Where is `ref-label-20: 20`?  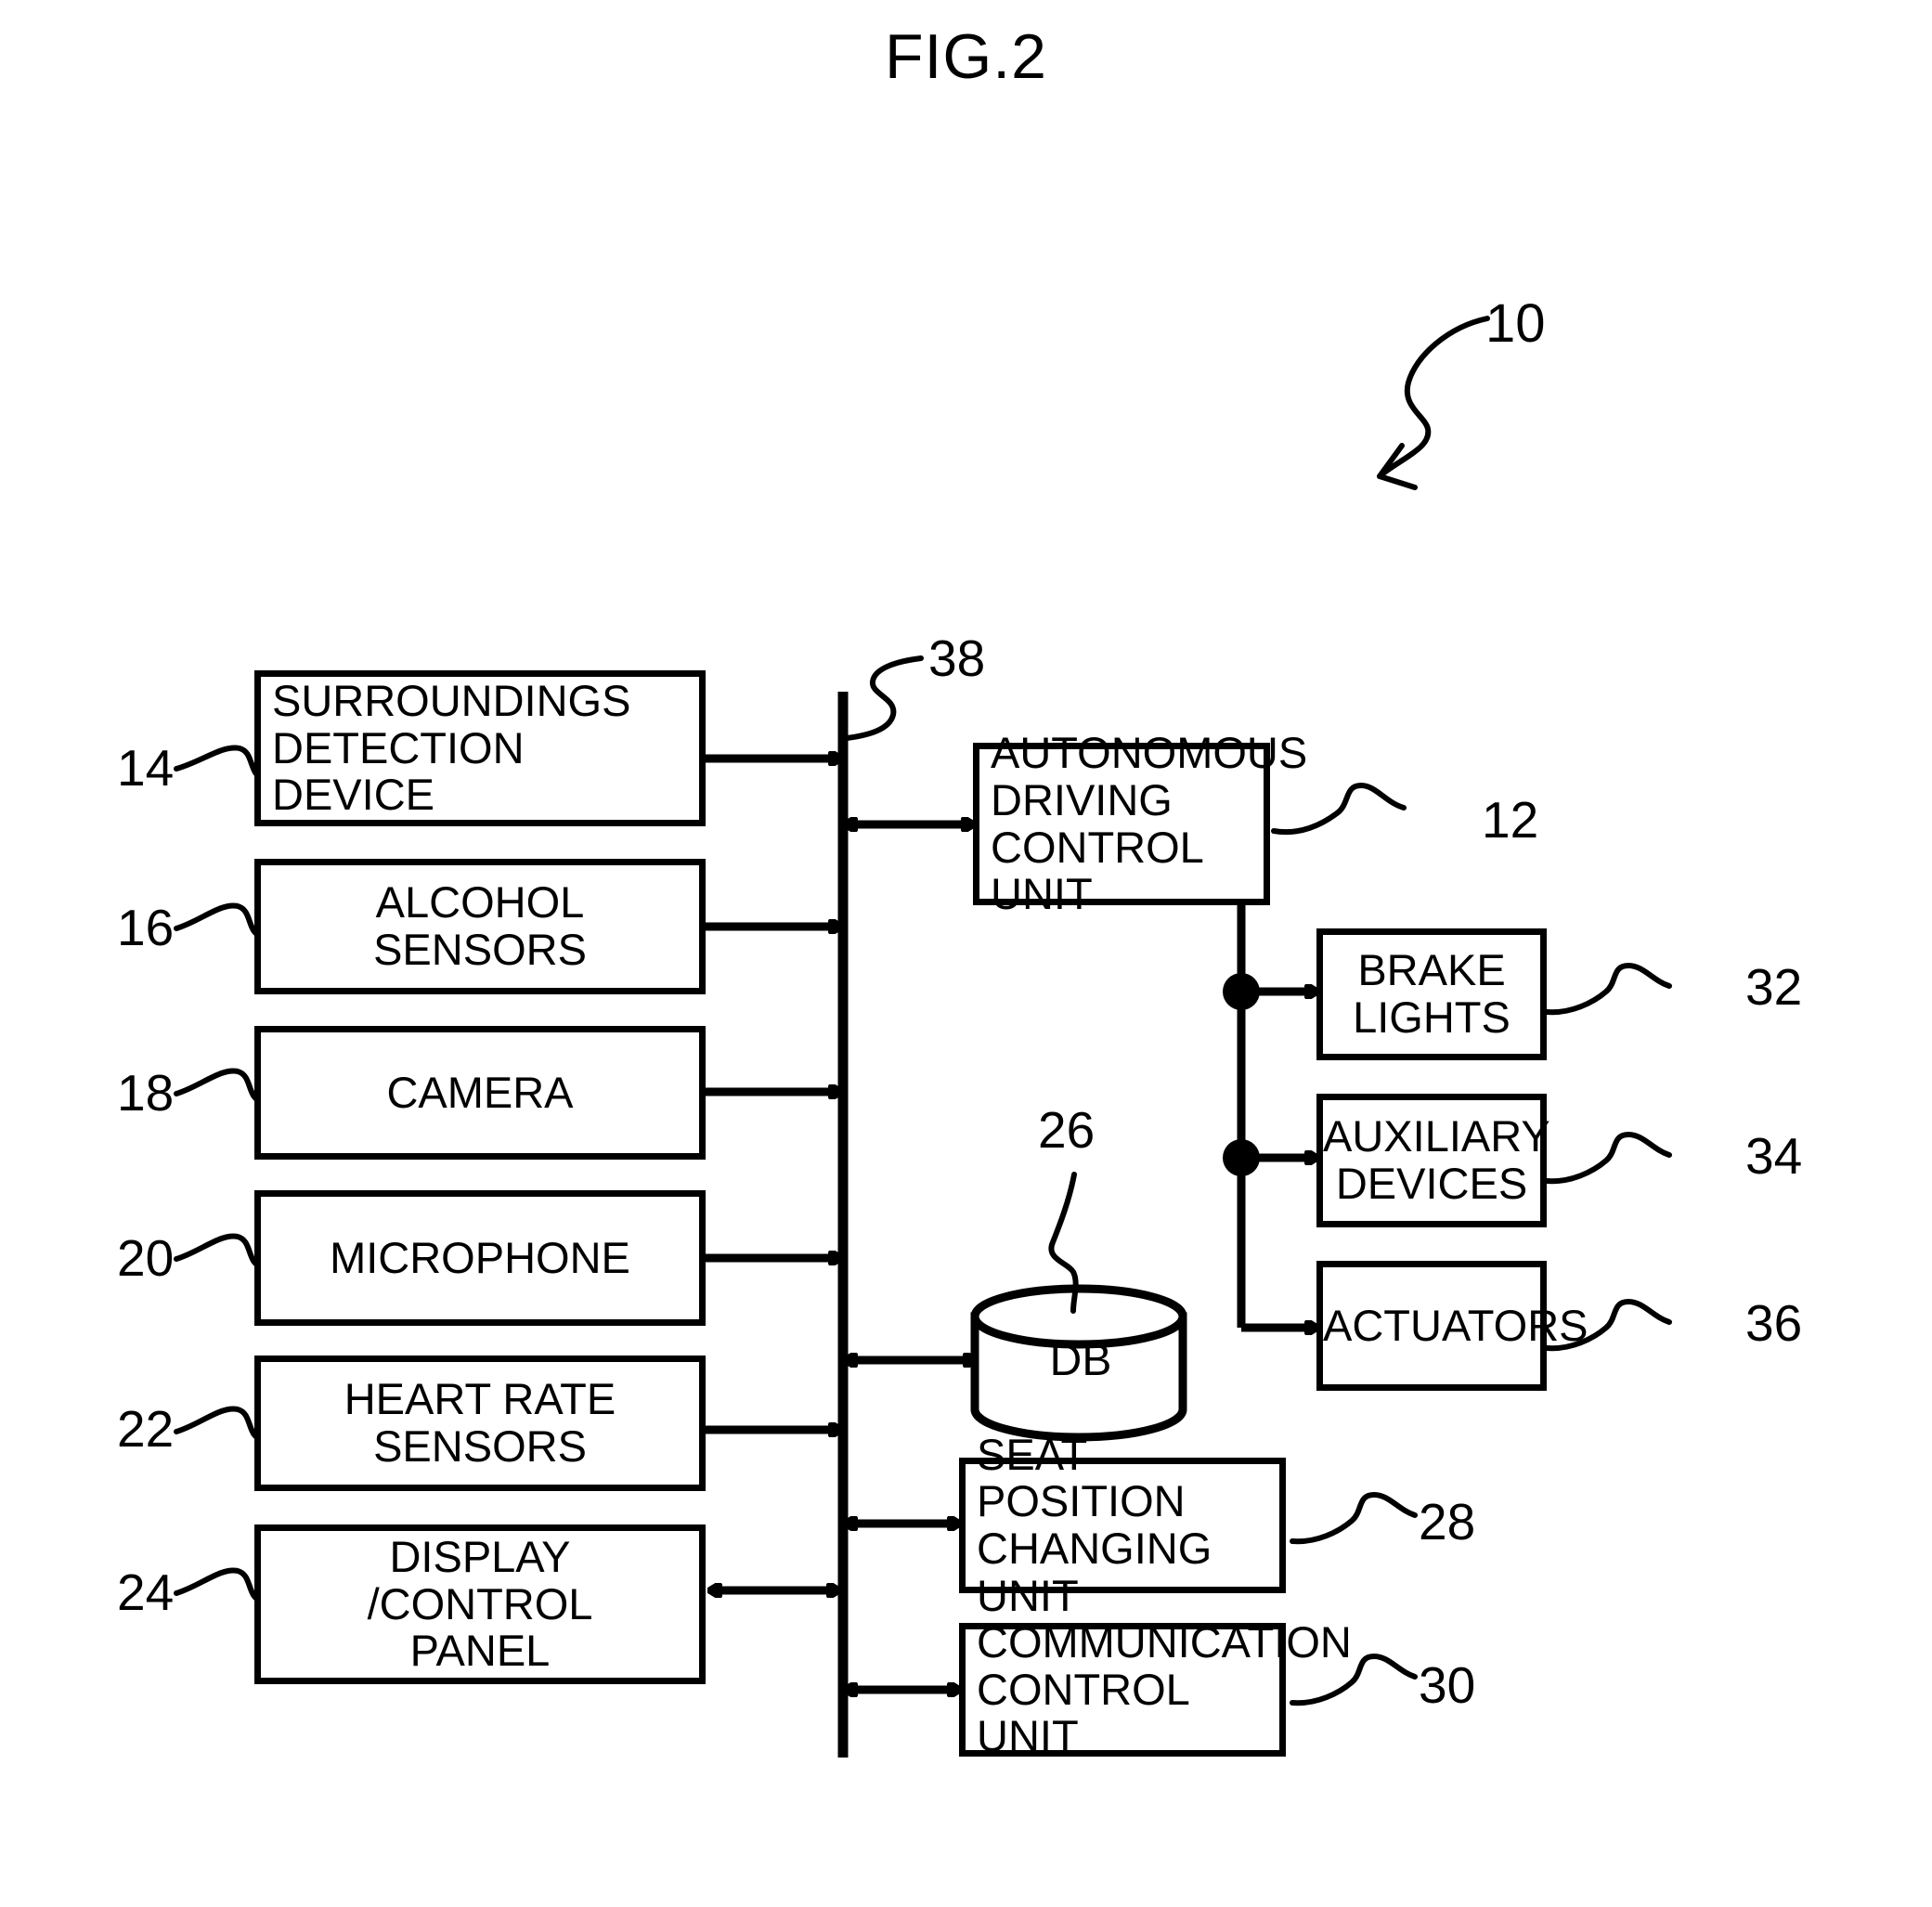 ref-label-20: 20 is located at coordinates (146, 1258).